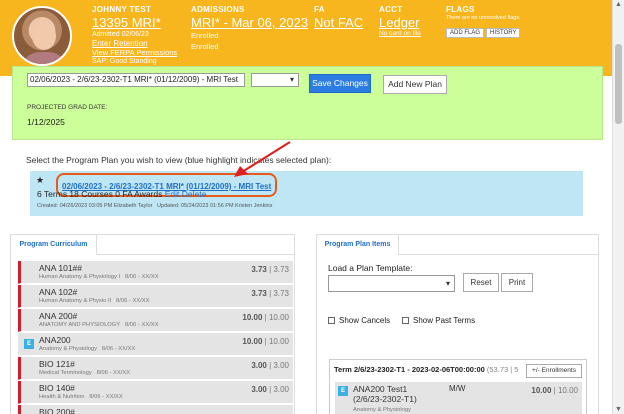  What do you see at coordinates (57, 364) in the screenshot?
I see `course-code: BIO 121#` at bounding box center [57, 364].